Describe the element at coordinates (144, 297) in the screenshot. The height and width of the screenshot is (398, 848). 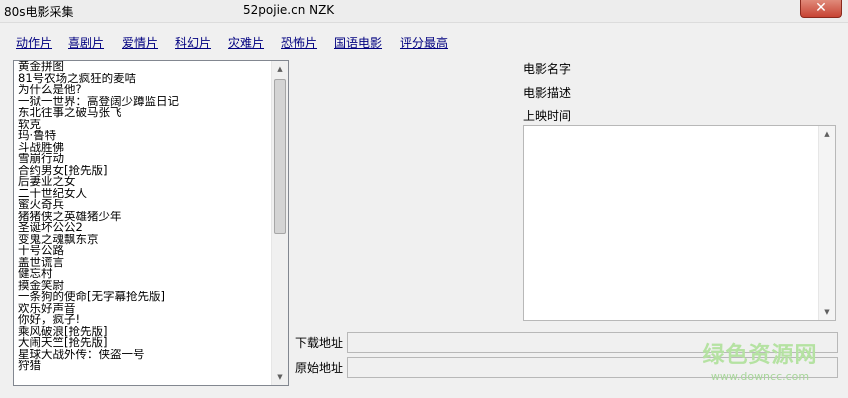
I see `list-item: 一条狗的使命[无字幕抢先版]` at that location.